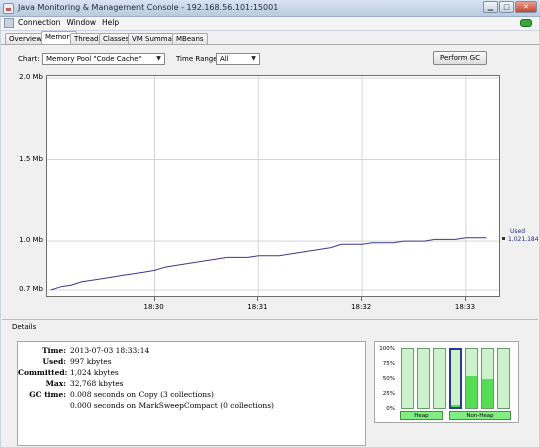  I want to click on pct-label: 25%, so click(388, 394).